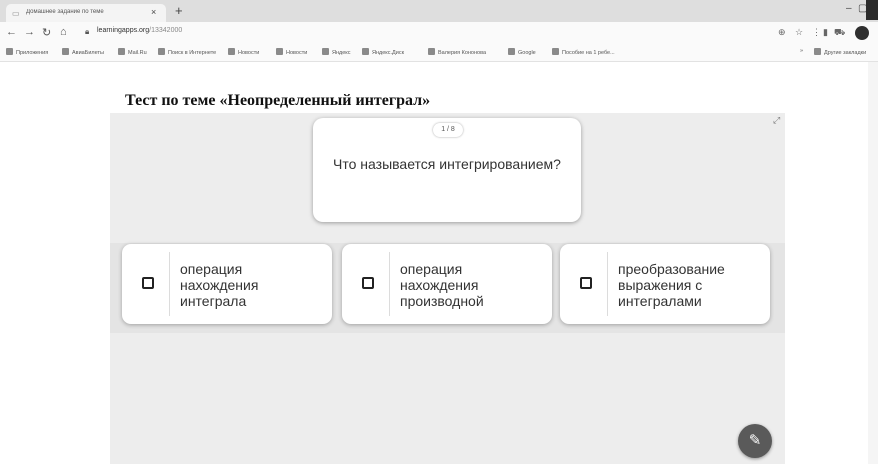  I want to click on zoom-icon: ⊕, so click(782, 32).